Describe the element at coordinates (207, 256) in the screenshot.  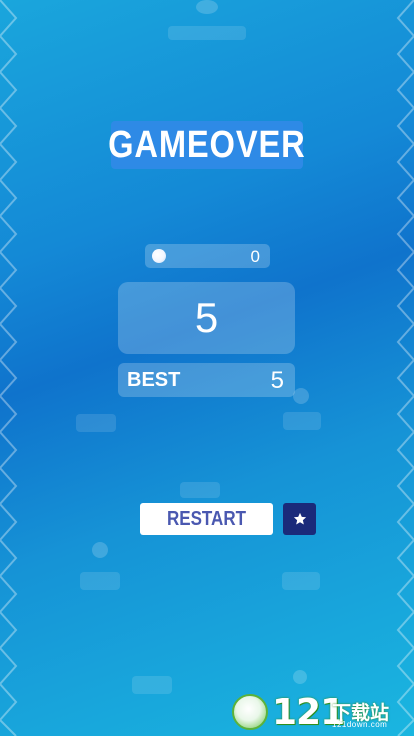
I see `coin-counter: 0` at that location.